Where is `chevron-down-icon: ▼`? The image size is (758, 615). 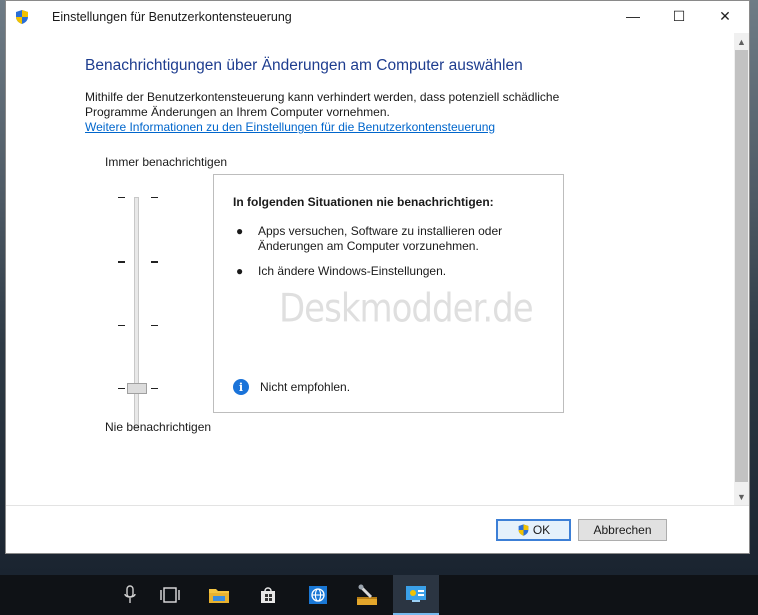 chevron-down-icon: ▼ is located at coordinates (741, 496).